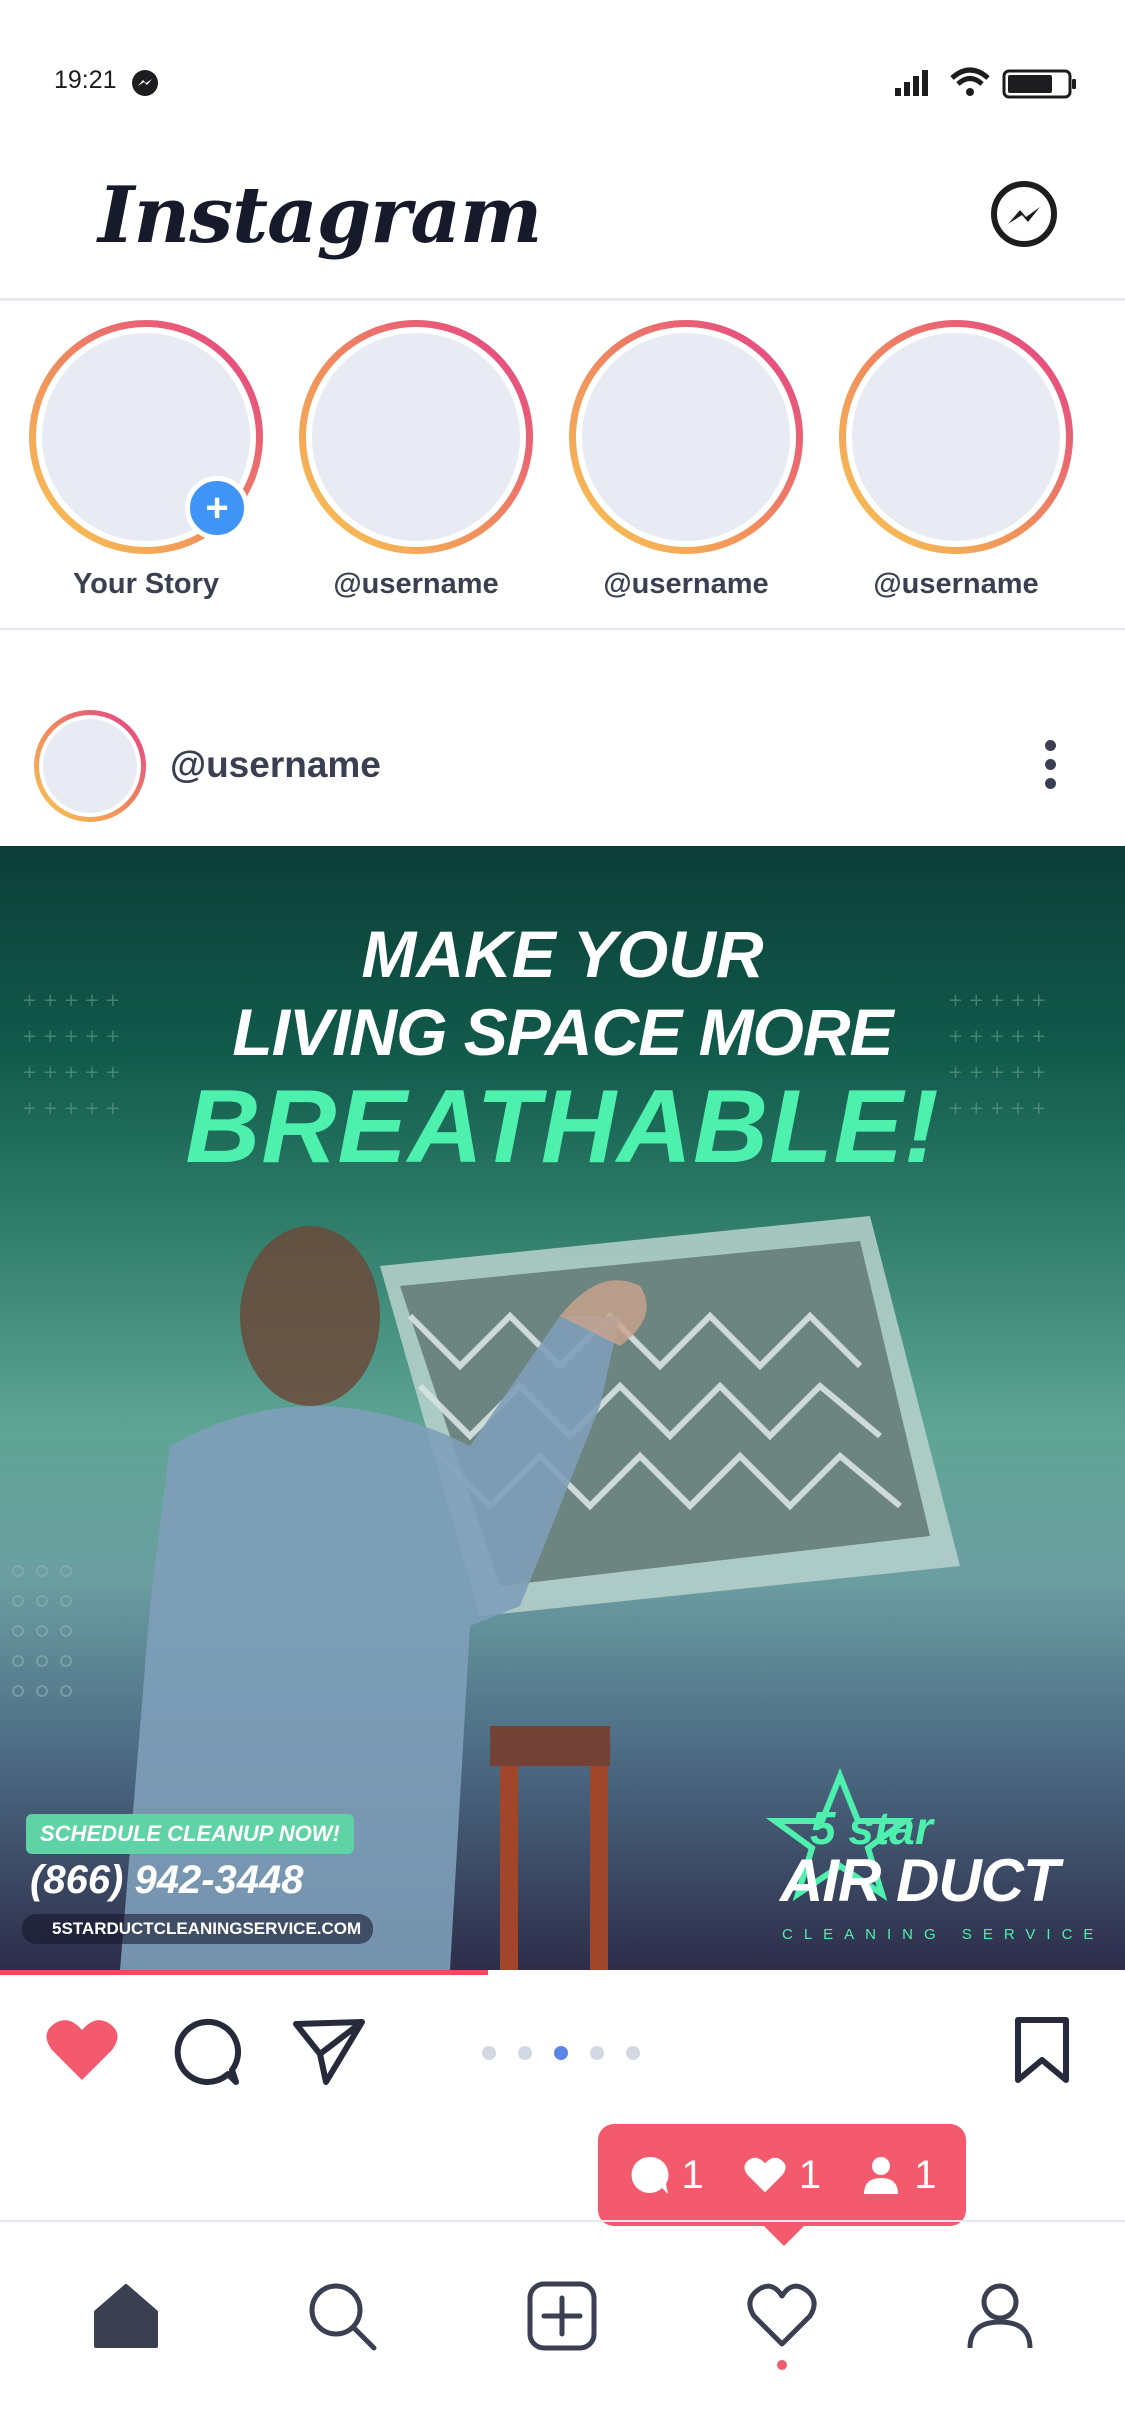 The image size is (1125, 2436). I want to click on ad-website: 5STARDUCTCLEANINGSERVICE.COM, so click(198, 1929).